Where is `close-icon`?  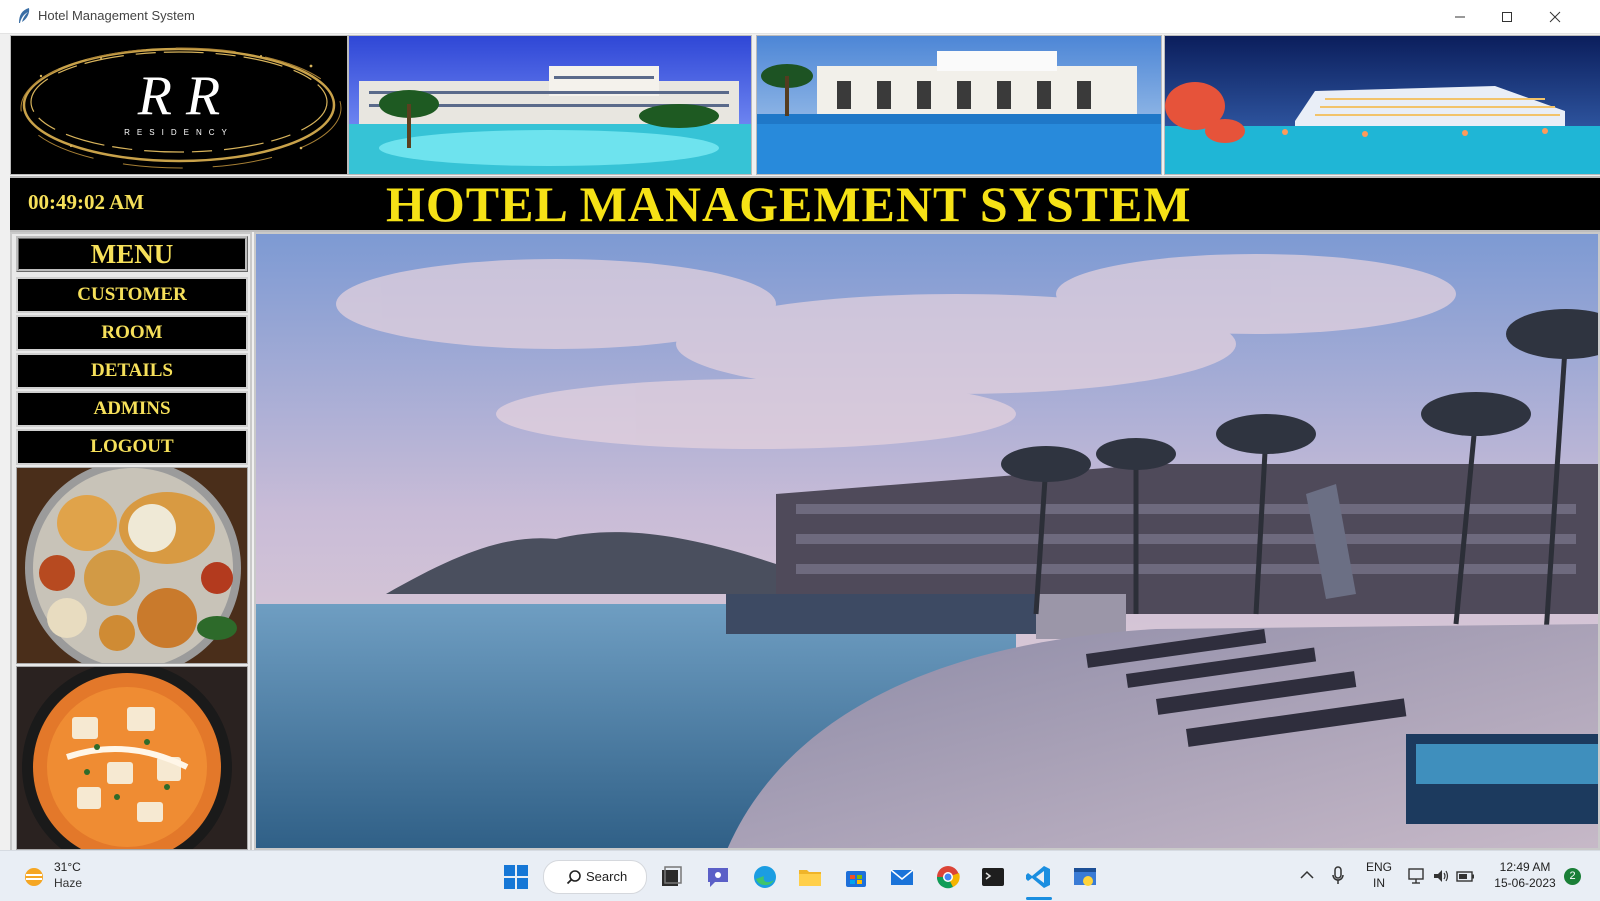
close-icon is located at coordinates (1555, 16).